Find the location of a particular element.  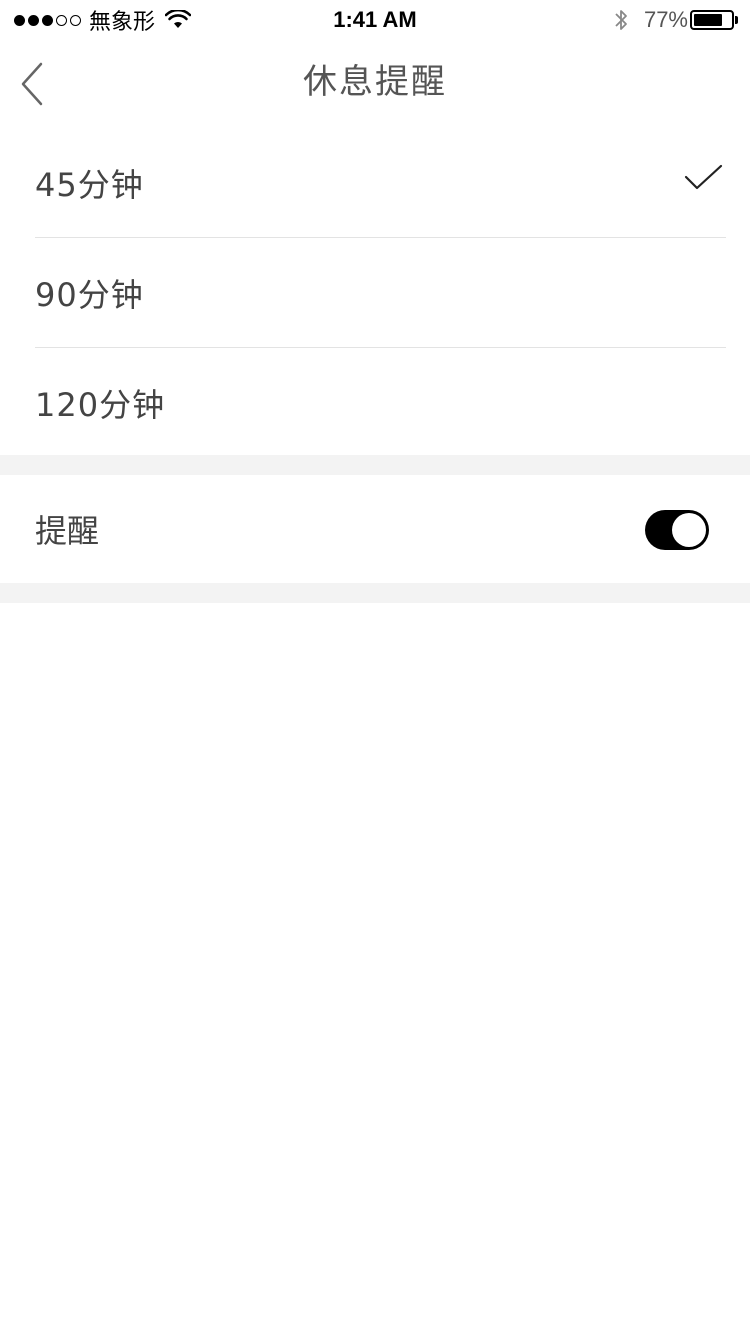

battery-tip is located at coordinates (736, 20).